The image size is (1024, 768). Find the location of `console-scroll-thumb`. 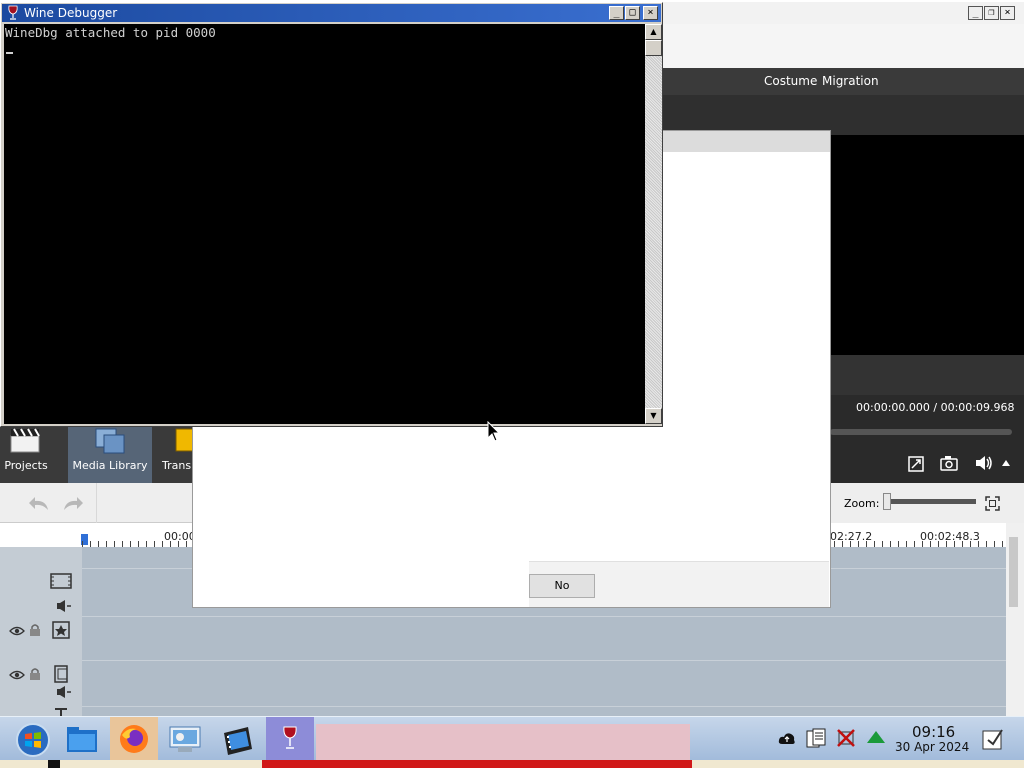

console-scroll-thumb is located at coordinates (653, 48).